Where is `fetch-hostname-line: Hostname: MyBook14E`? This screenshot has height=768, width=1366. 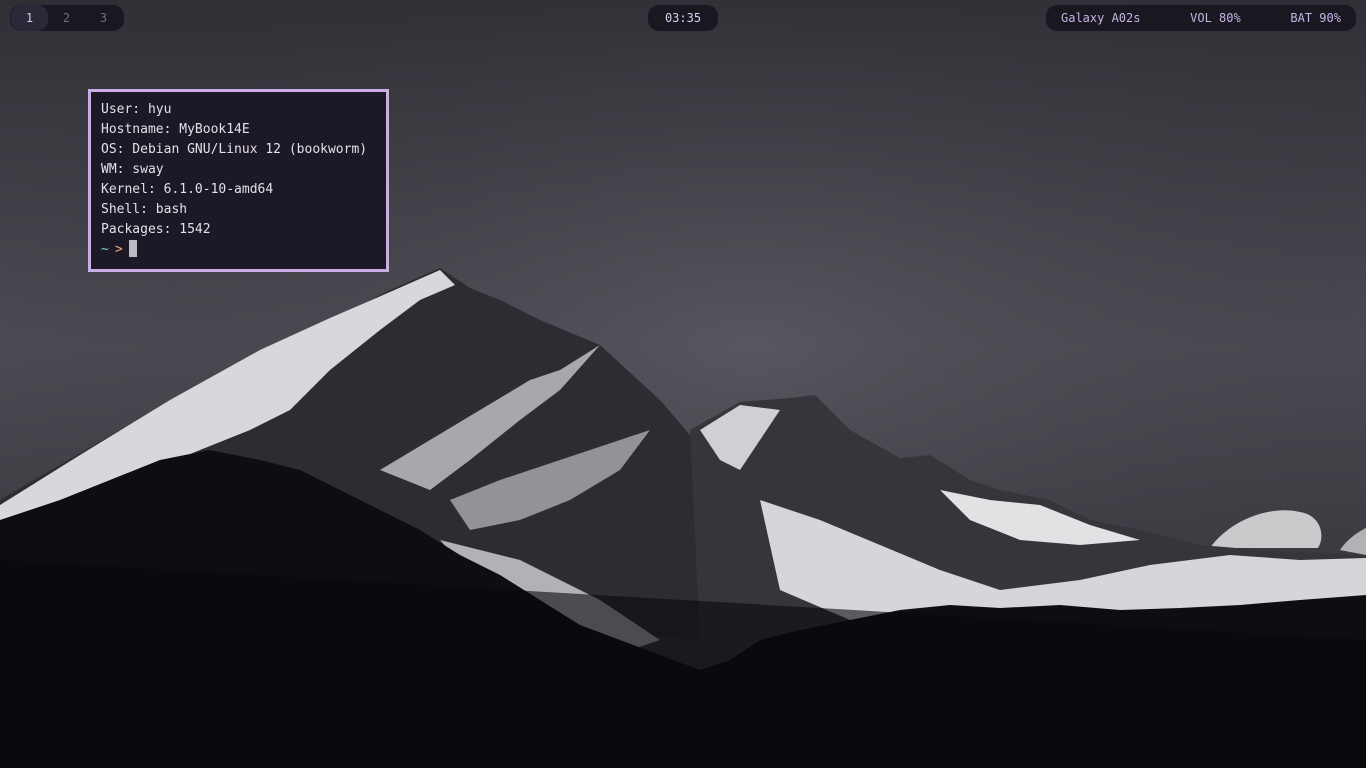 fetch-hostname-line: Hostname: MyBook14E is located at coordinates (175, 129).